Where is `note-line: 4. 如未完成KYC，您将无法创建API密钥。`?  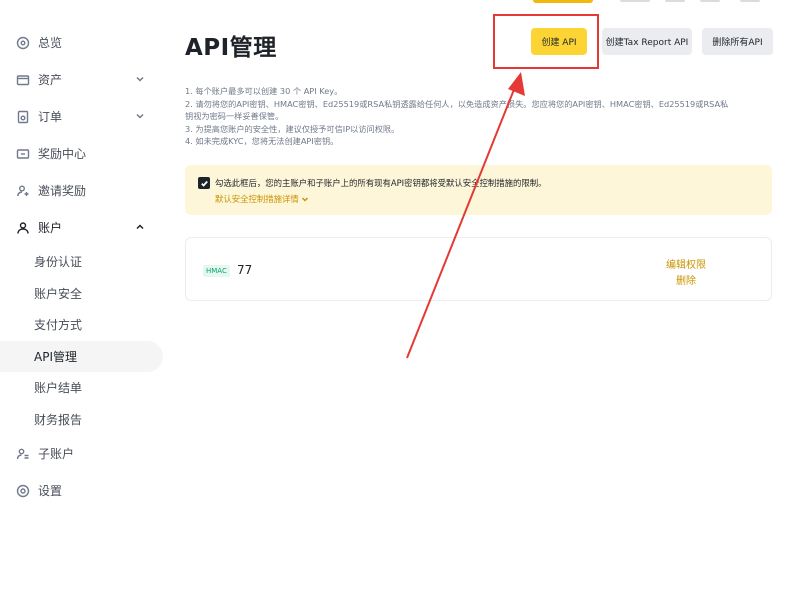 note-line: 4. 如未完成KYC，您将无法创建API密钥。 is located at coordinates (262, 141).